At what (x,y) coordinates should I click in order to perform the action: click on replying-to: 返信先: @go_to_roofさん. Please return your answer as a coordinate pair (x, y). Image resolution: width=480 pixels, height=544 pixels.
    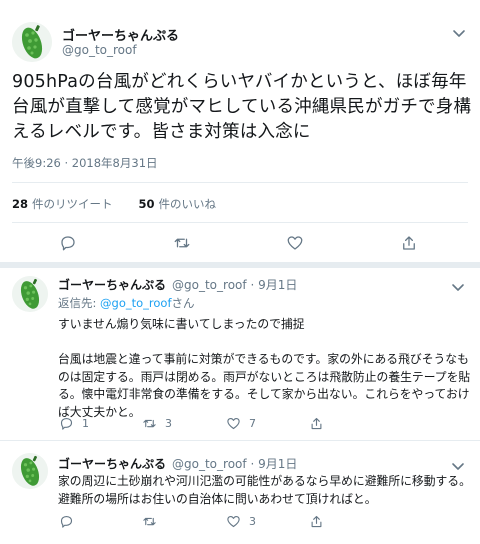
    Looking at the image, I should click on (126, 303).